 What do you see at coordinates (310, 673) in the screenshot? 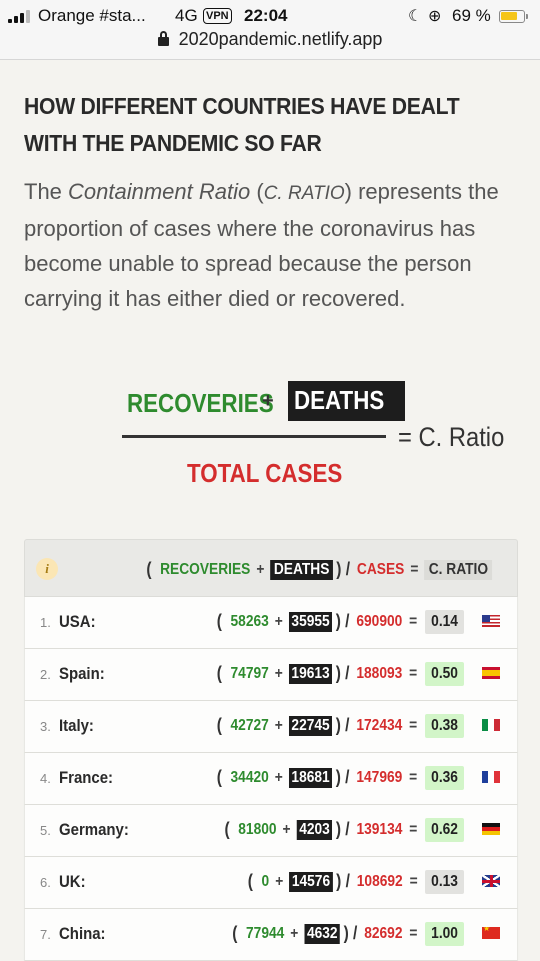
I see `row-deaths: 19613` at bounding box center [310, 673].